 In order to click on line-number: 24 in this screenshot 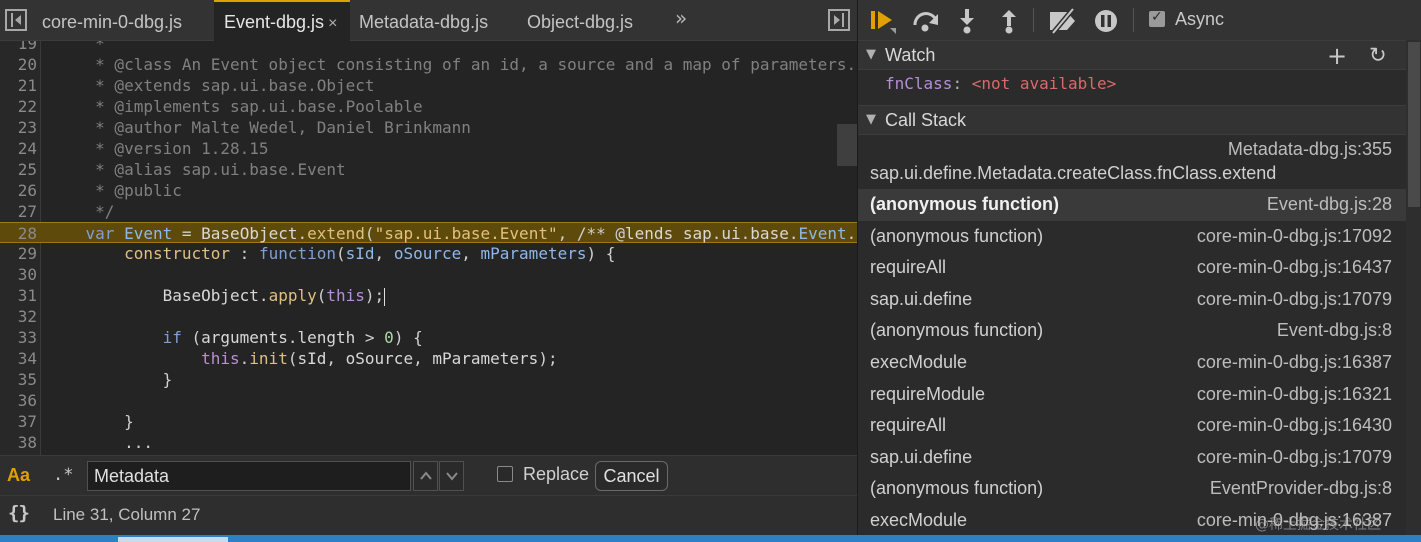, I will do `click(18, 148)`.